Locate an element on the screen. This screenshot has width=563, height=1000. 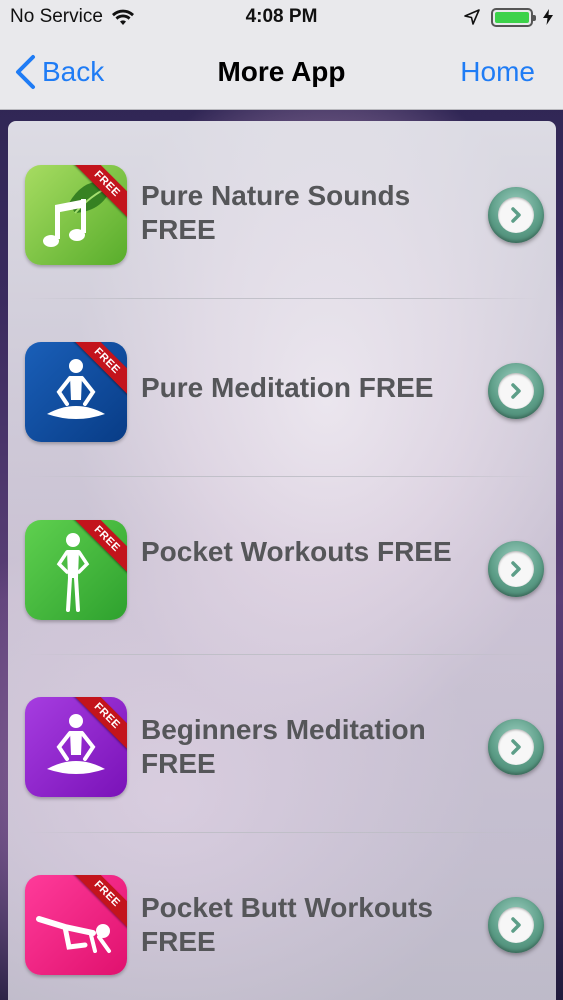
app-name: Pocket Workouts FREE is located at coordinates (296, 551).